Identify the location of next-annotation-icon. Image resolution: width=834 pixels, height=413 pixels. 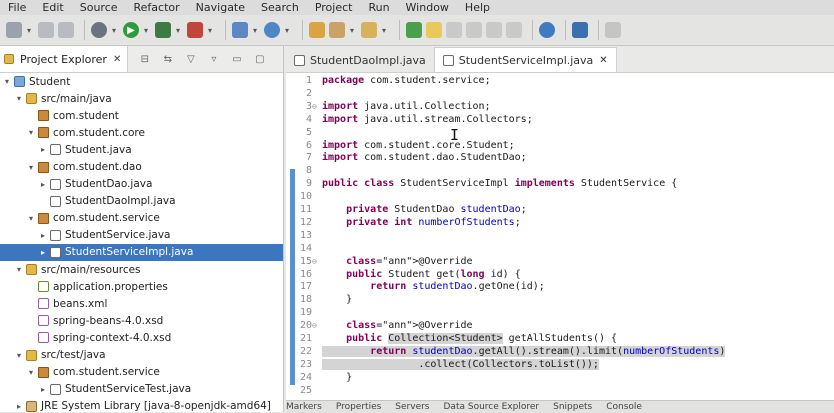
(494, 30).